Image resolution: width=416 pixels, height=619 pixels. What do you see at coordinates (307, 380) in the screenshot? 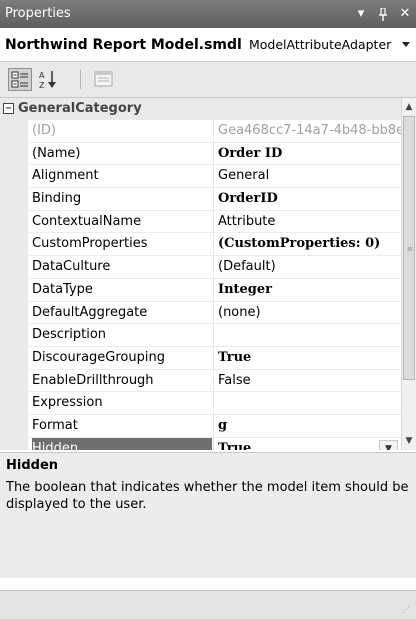
I see `property-value: False` at bounding box center [307, 380].